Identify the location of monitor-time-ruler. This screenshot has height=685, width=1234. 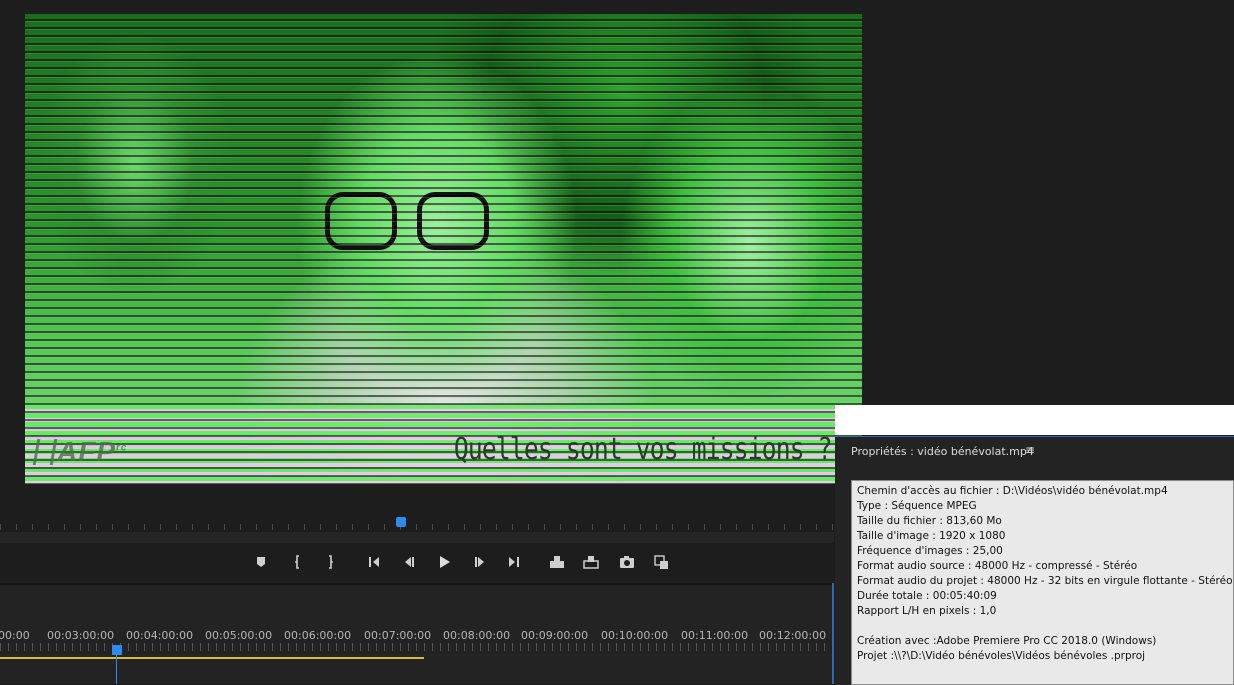
(417, 526).